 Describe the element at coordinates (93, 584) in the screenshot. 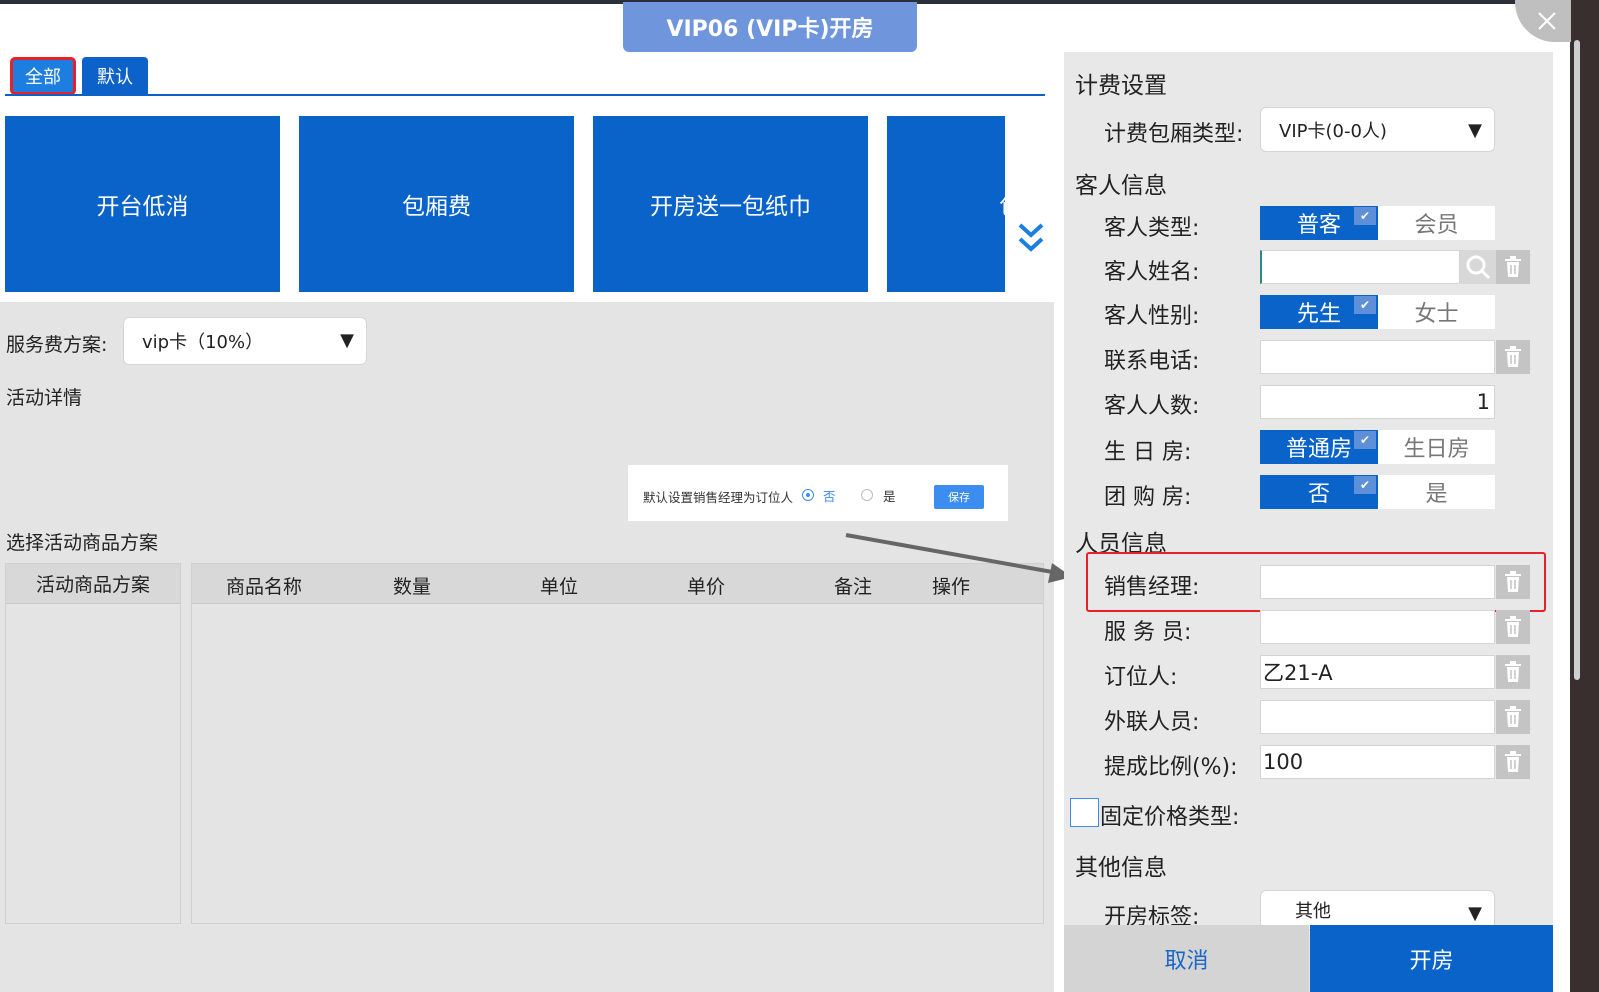

I see `plan-table-header: 活动商品方案` at that location.